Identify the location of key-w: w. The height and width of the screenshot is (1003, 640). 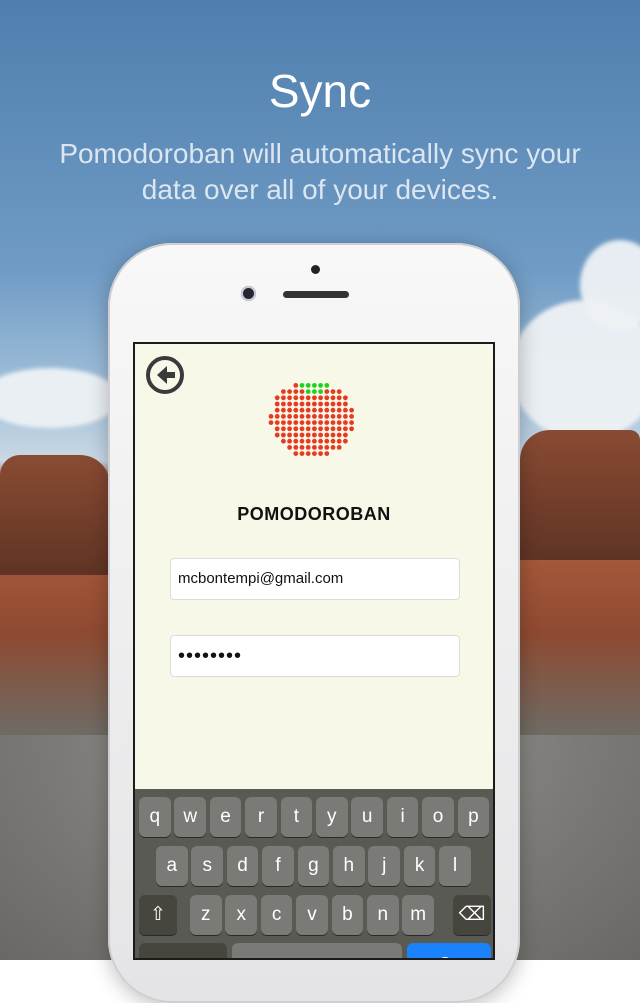
(190, 817).